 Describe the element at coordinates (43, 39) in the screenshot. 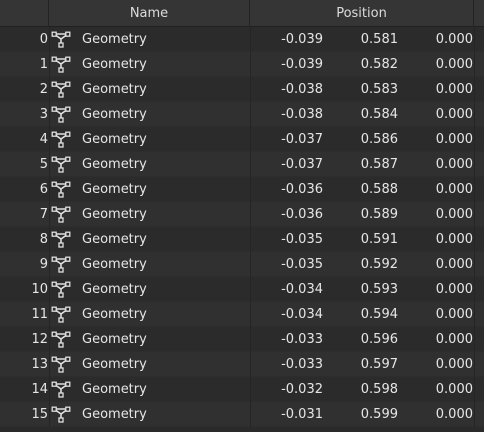

I see `row-index: 0` at that location.